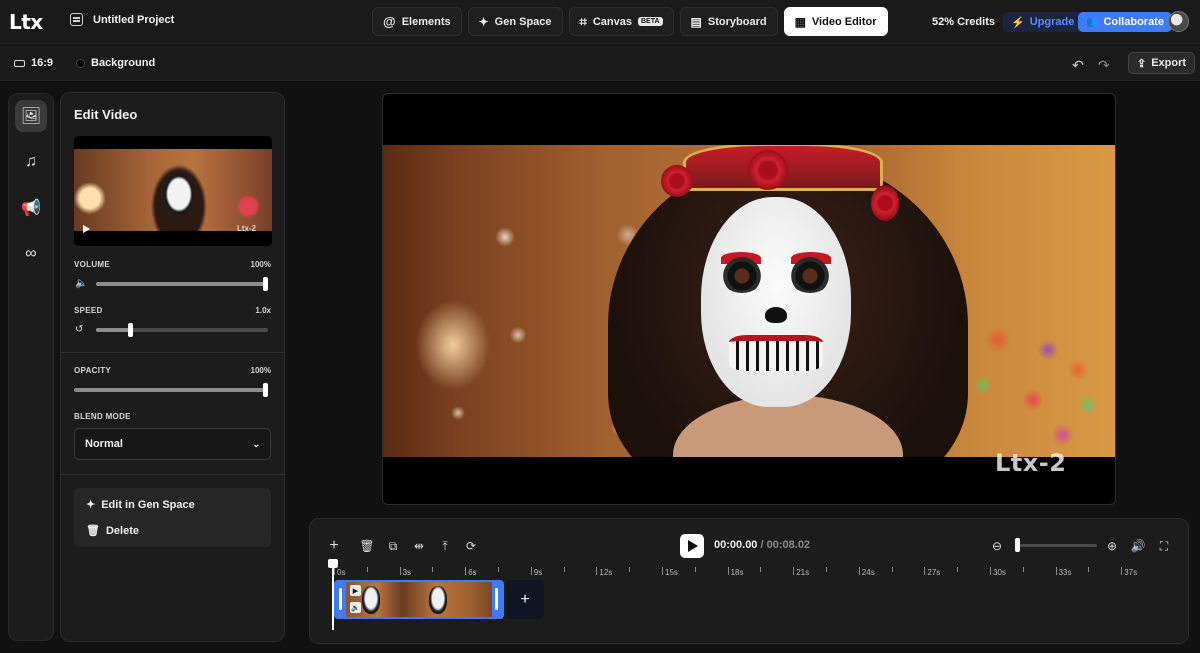  Describe the element at coordinates (355, 590) in the screenshot. I see `video-track-icon: ▶` at that location.